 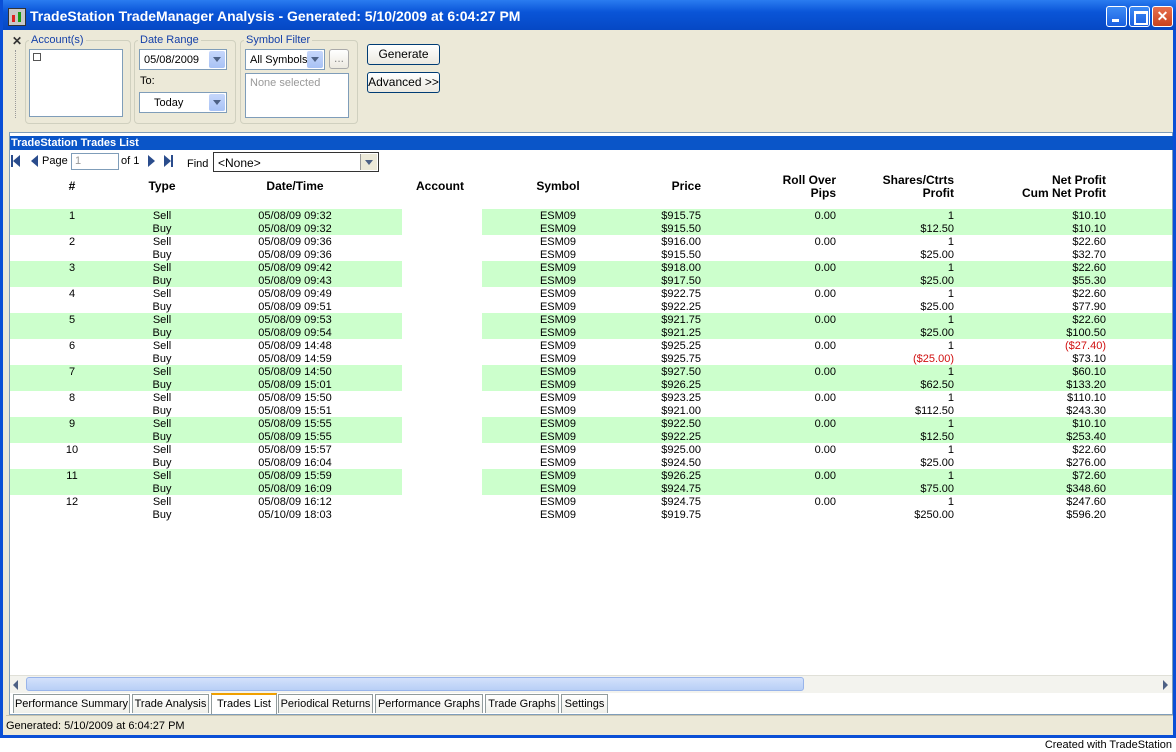 What do you see at coordinates (918, 180) in the screenshot?
I see `col-header-shares: Shares/Ctrts` at bounding box center [918, 180].